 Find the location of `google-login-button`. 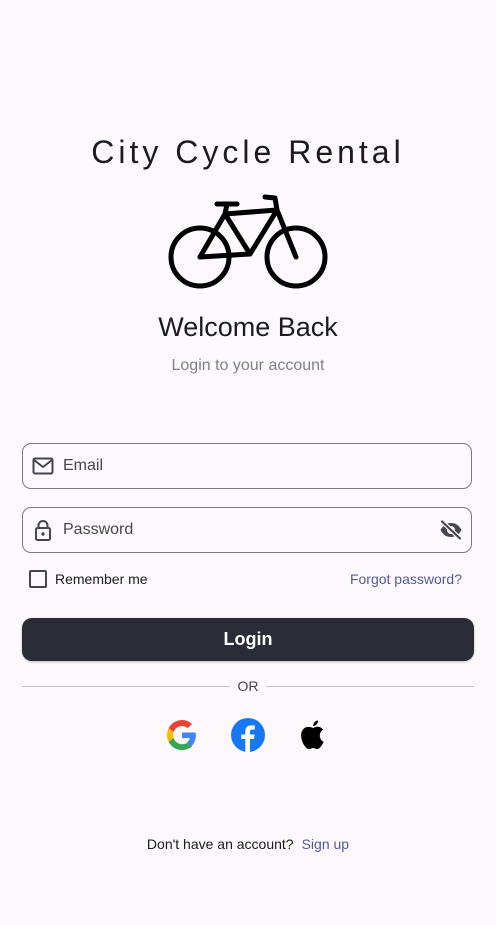

google-login-button is located at coordinates (182, 737).